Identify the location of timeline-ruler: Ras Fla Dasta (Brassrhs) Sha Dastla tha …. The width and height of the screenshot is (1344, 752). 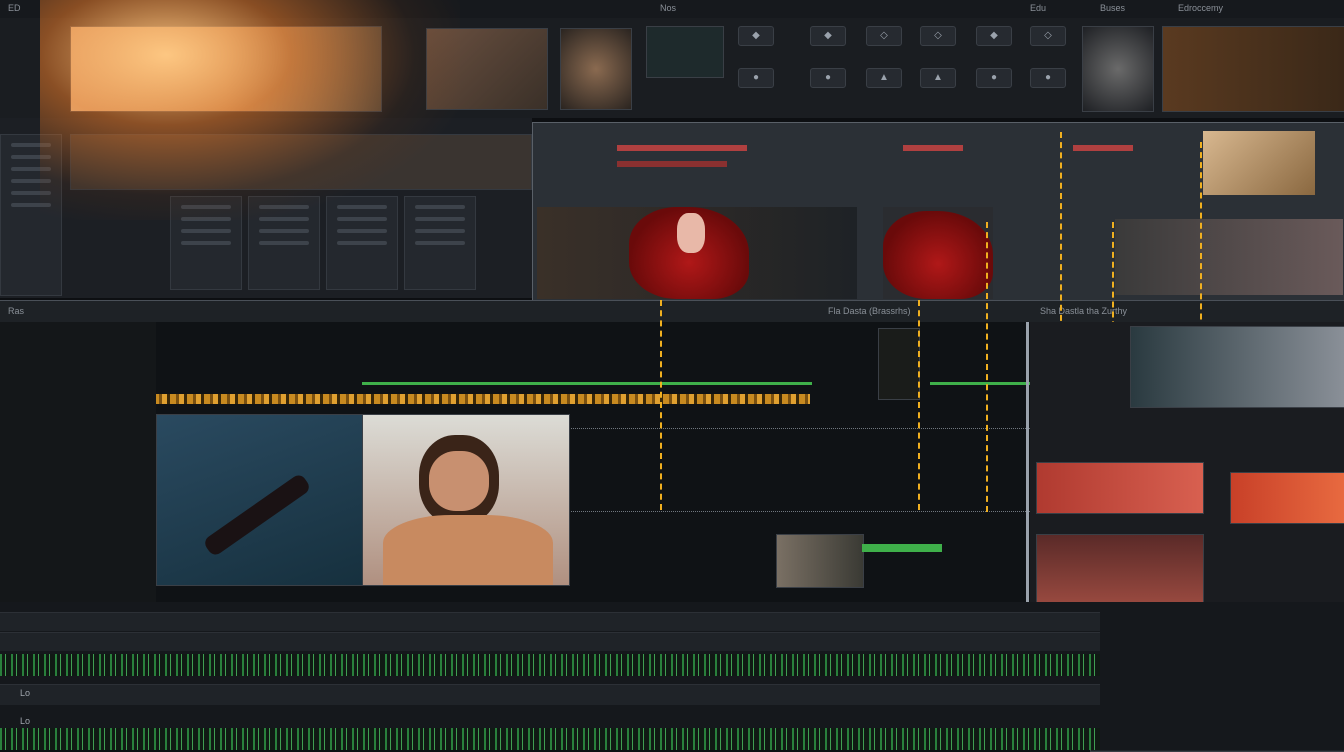
(672, 312).